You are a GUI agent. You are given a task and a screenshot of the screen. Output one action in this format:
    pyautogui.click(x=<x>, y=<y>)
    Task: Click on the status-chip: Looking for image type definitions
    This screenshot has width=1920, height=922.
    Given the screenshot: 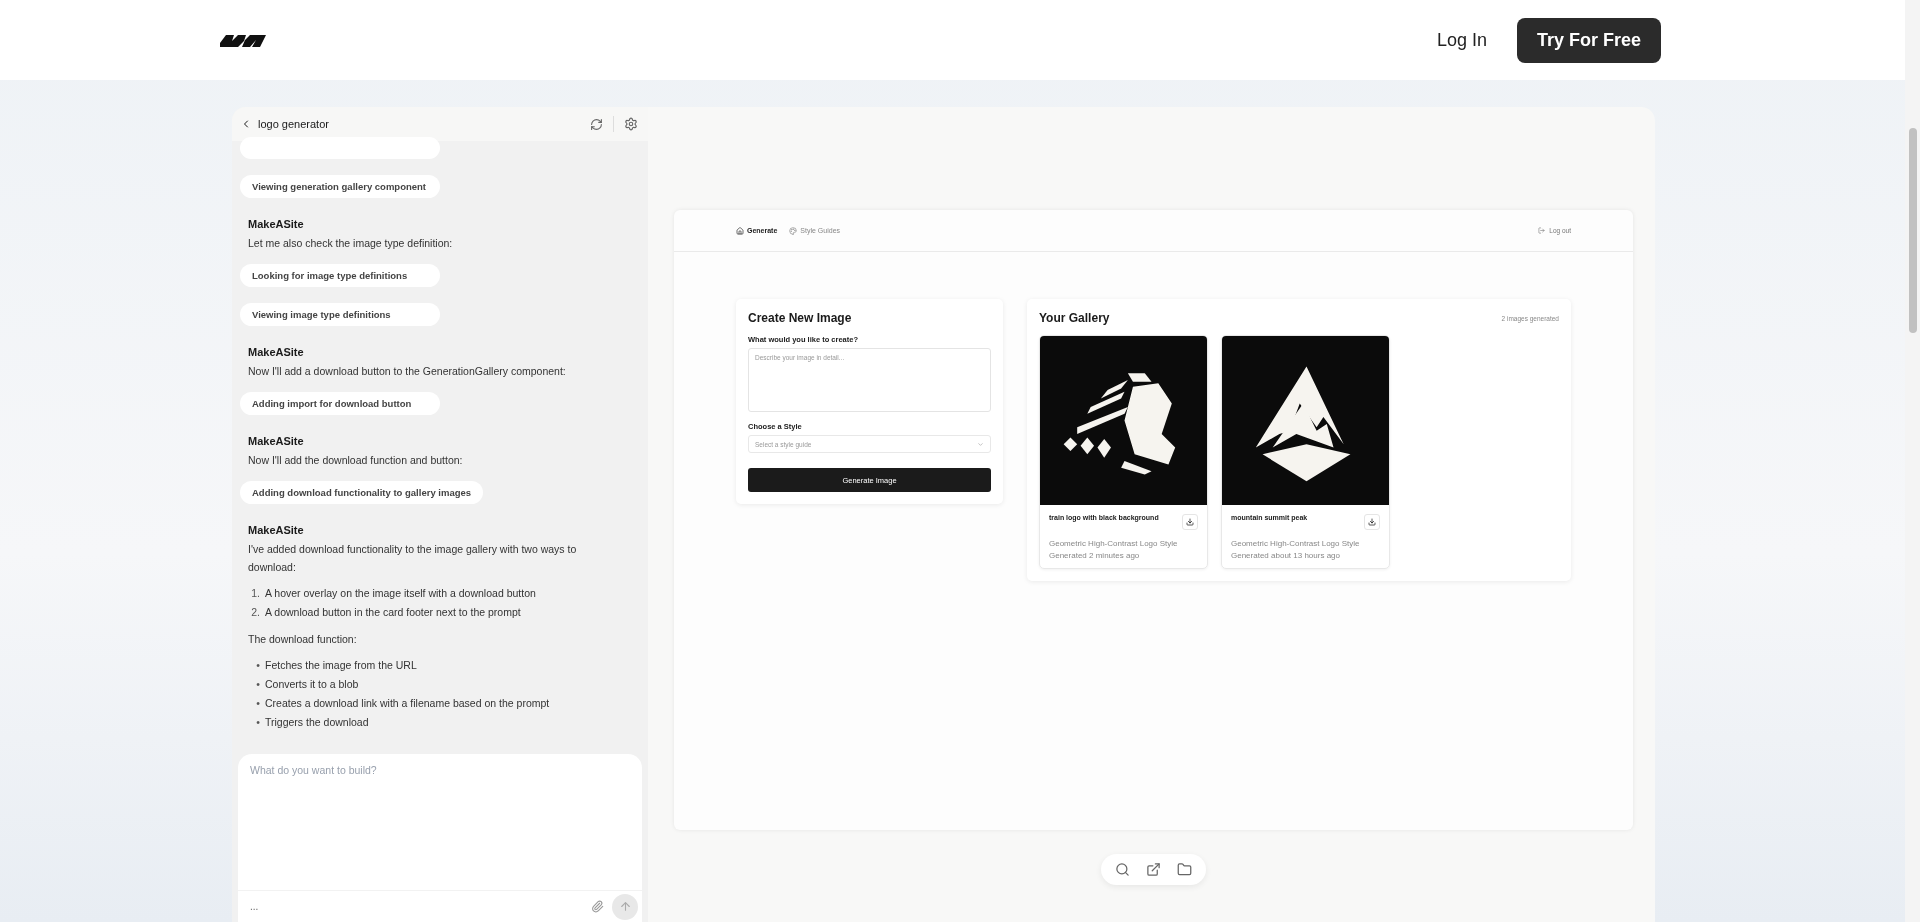 What is the action you would take?
    pyautogui.click(x=340, y=275)
    